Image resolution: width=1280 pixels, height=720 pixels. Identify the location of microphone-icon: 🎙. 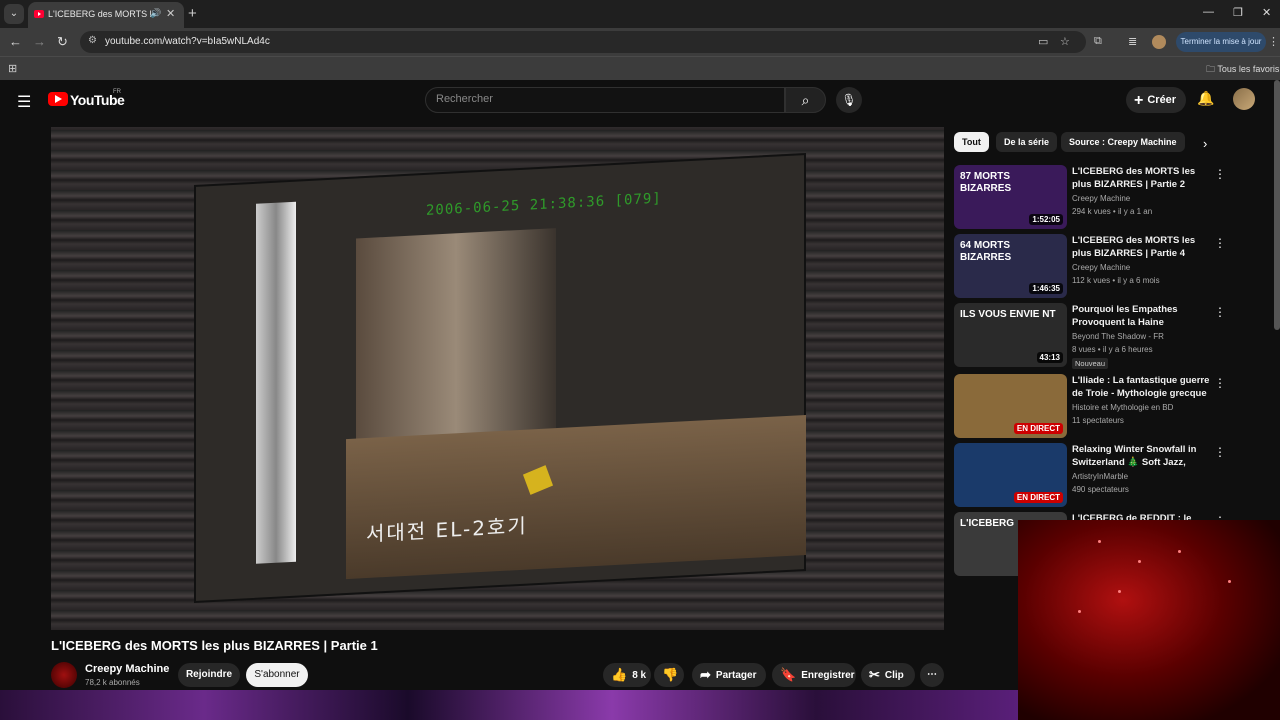
(849, 100).